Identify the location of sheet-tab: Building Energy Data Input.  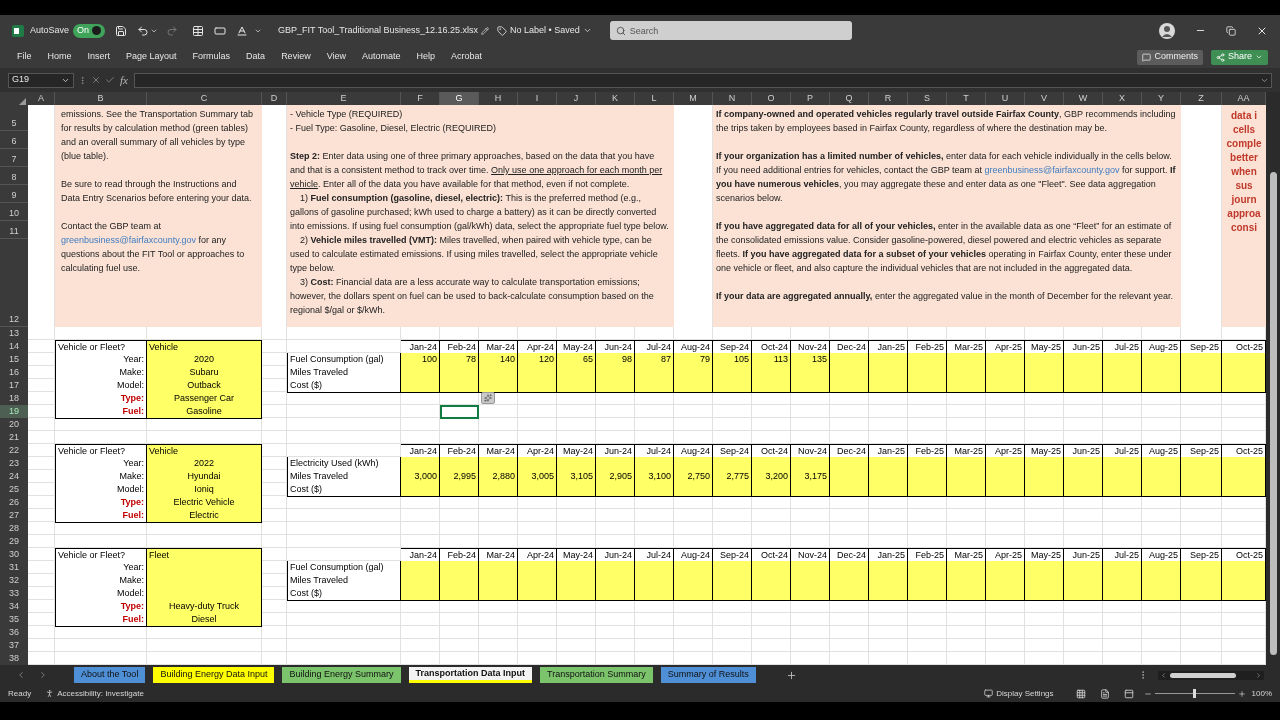
(214, 675).